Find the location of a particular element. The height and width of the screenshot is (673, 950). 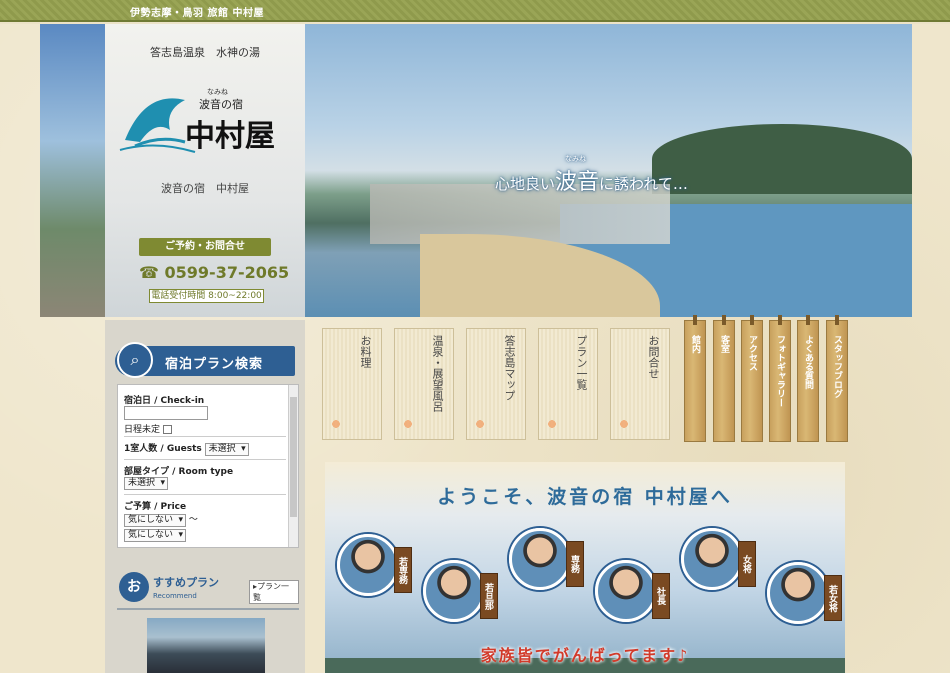

plan-list-link: ▸プラン一覧 is located at coordinates (274, 592).